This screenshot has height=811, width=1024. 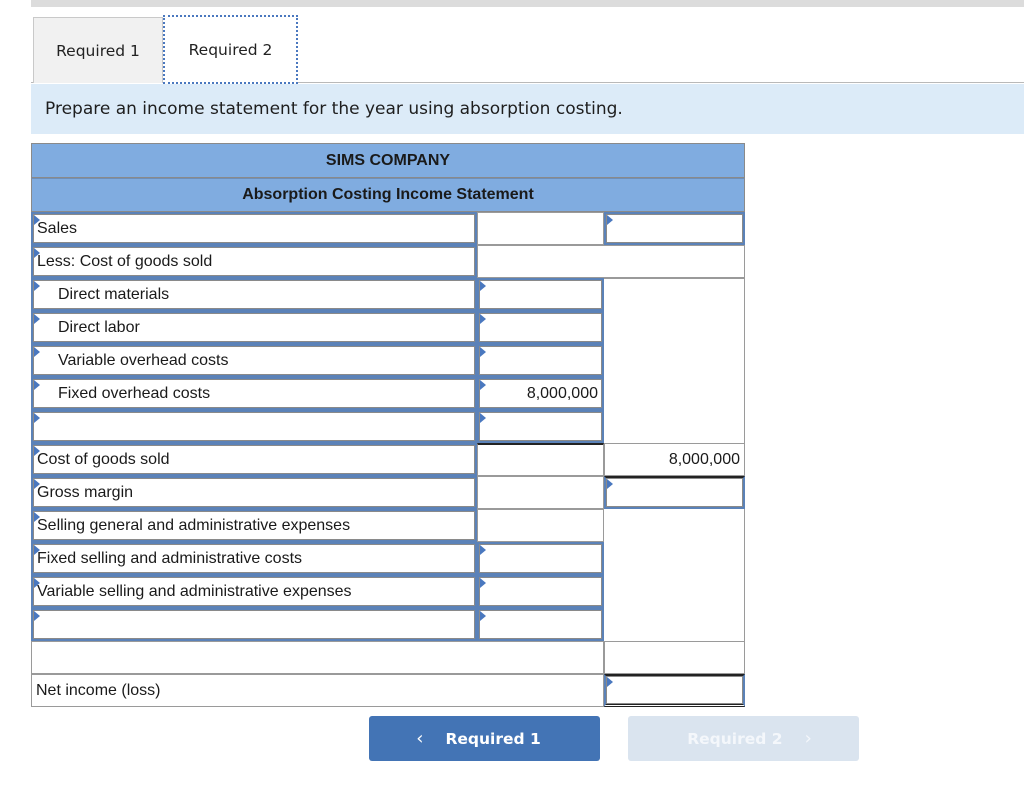 I want to click on table-row: Fixed selling and administrative costs, so click(x=388, y=558).